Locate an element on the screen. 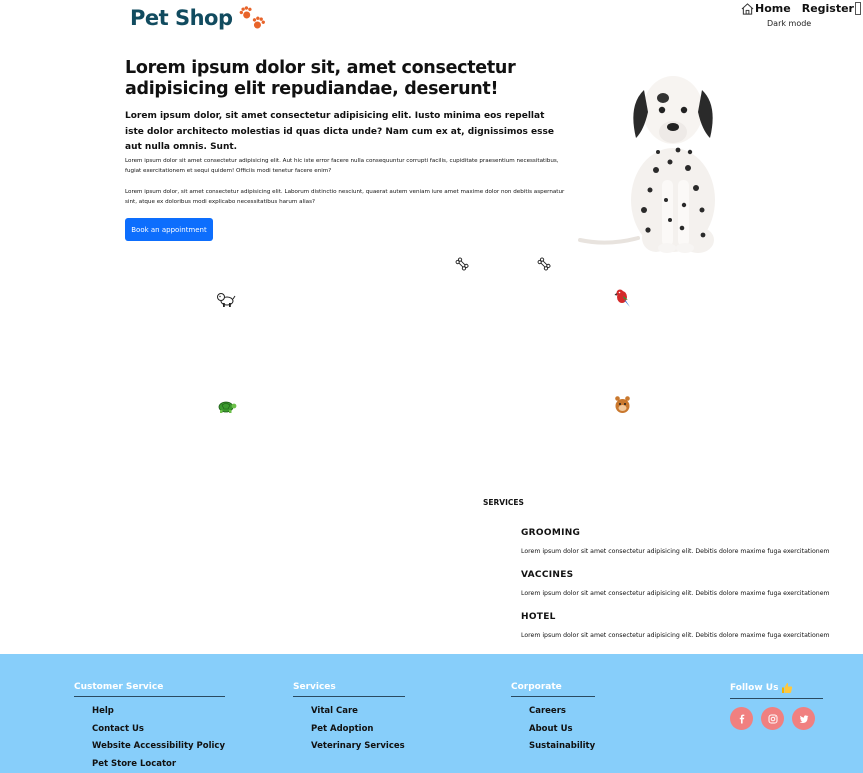  footer-link-help: Help is located at coordinates (158, 712).